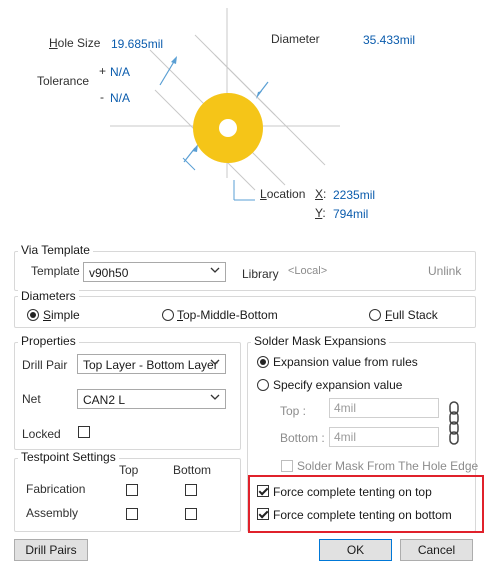 This screenshot has width=487, height=569. What do you see at coordinates (263, 362) in the screenshot?
I see `expansion-rules-radio` at bounding box center [263, 362].